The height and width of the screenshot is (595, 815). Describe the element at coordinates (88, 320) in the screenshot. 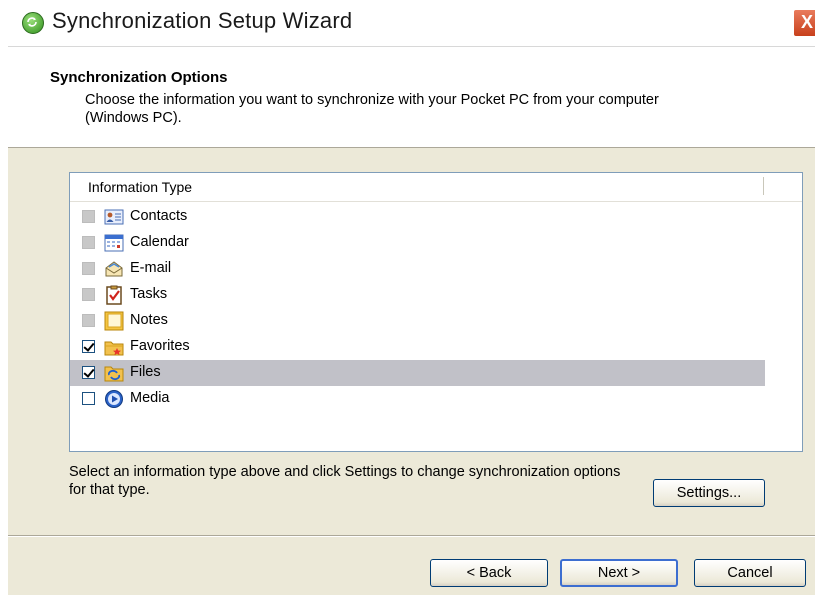

I see `notes-checkbox` at that location.